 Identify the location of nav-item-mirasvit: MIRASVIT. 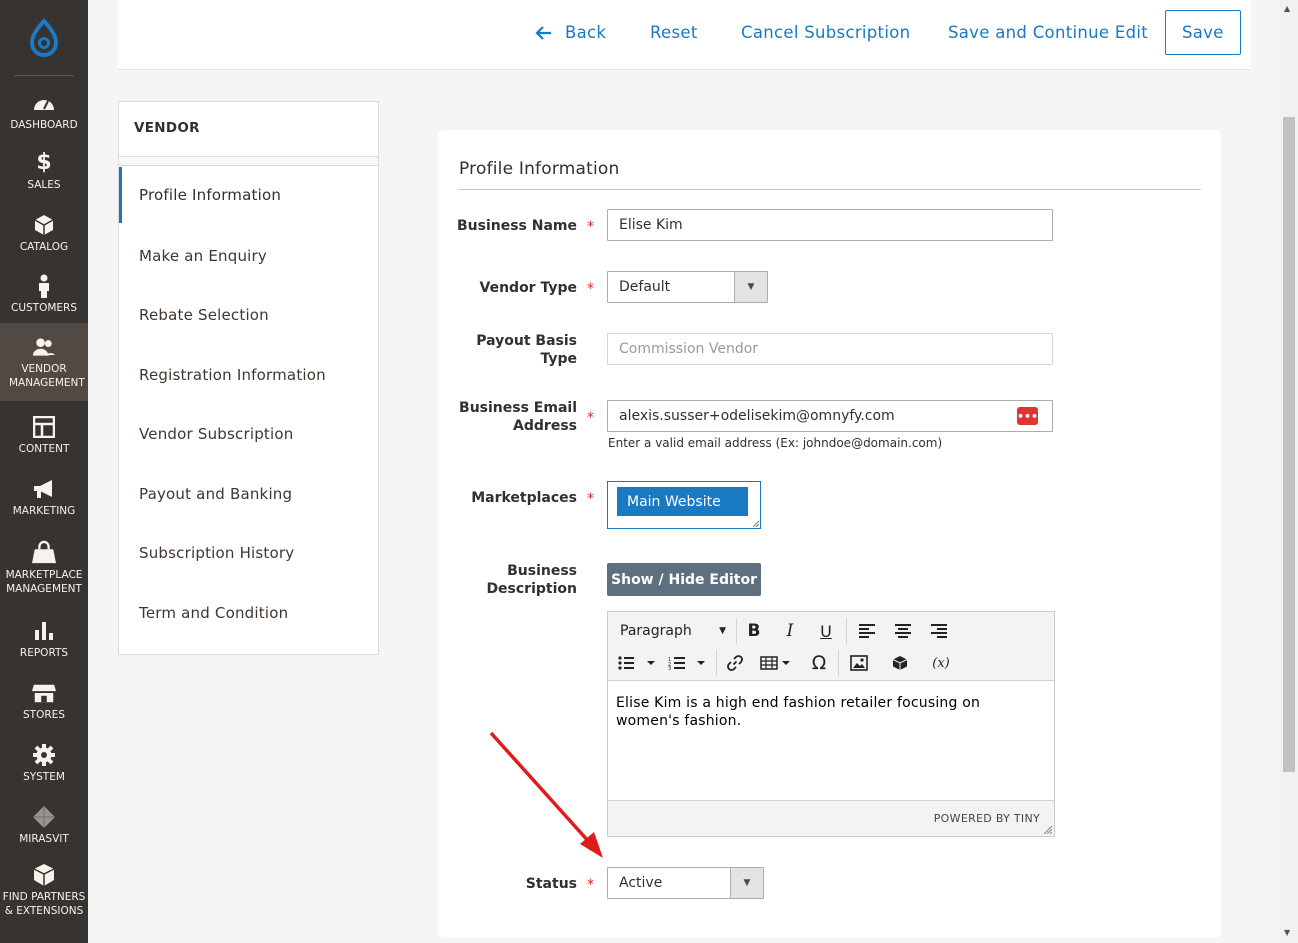
(44, 825).